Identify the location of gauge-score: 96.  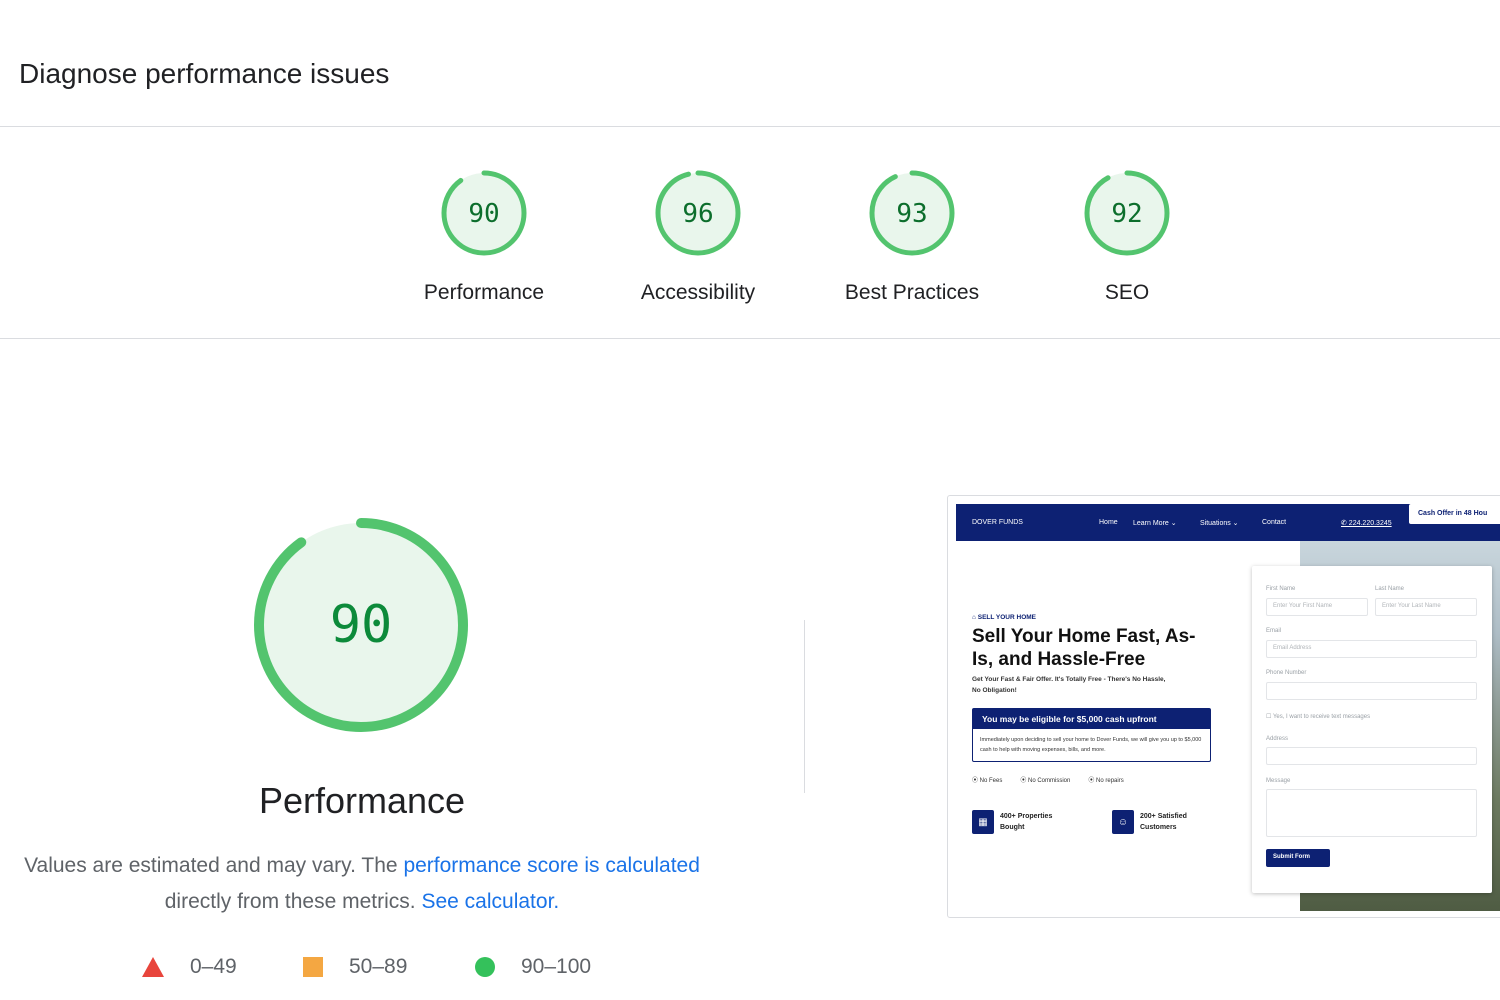
(697, 214).